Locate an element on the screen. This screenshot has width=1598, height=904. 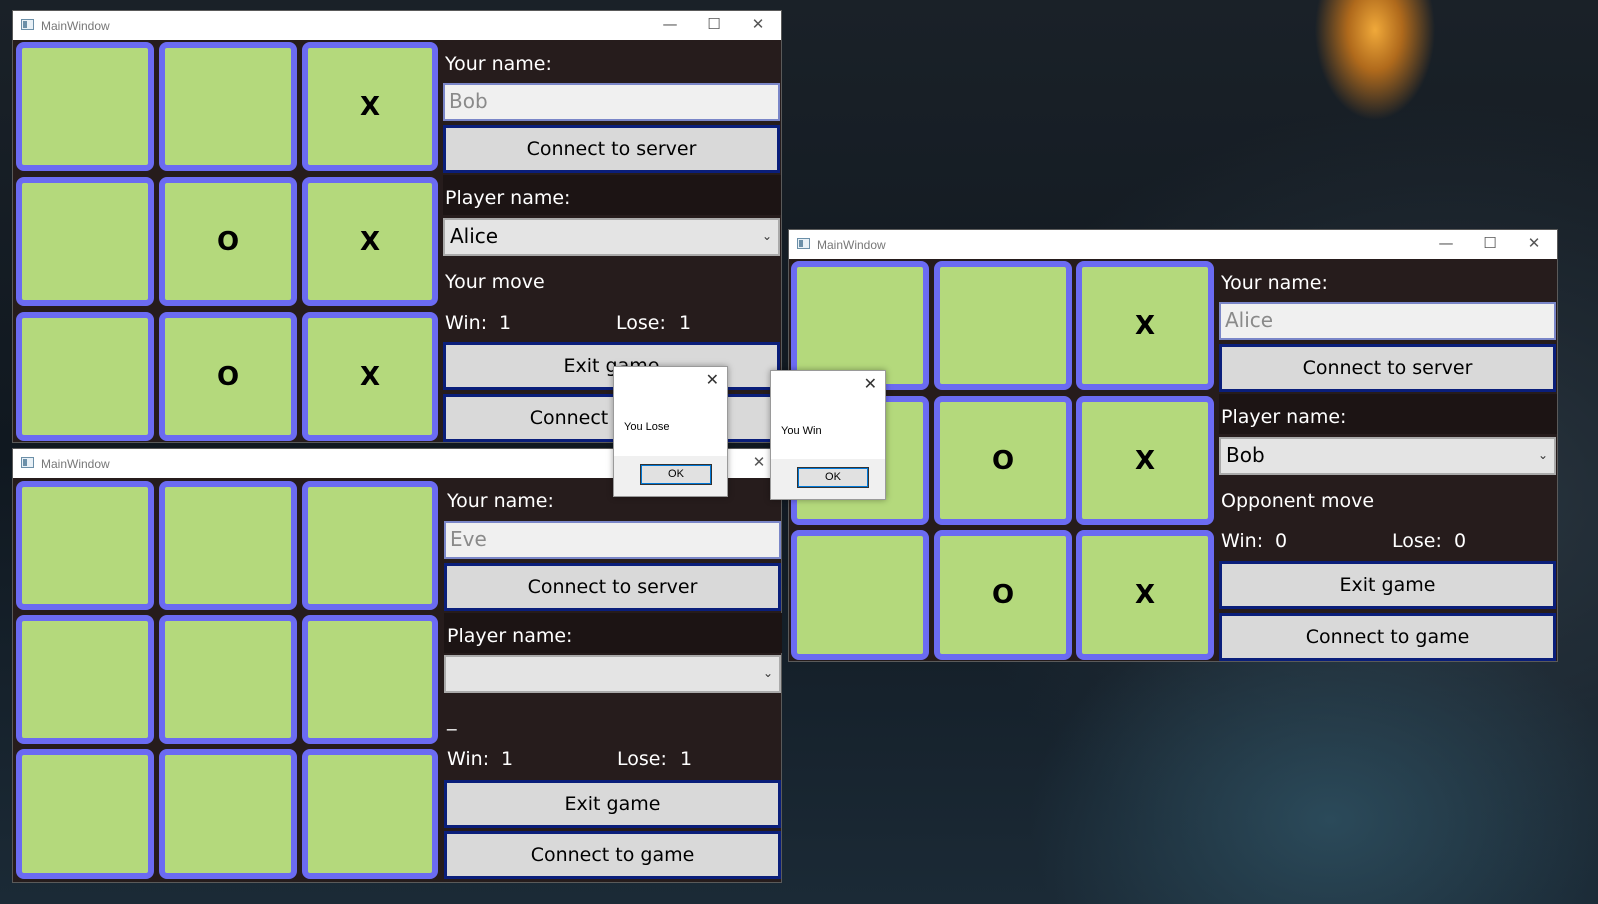
player-name-combo: Bob ⌄ is located at coordinates (1387, 456).